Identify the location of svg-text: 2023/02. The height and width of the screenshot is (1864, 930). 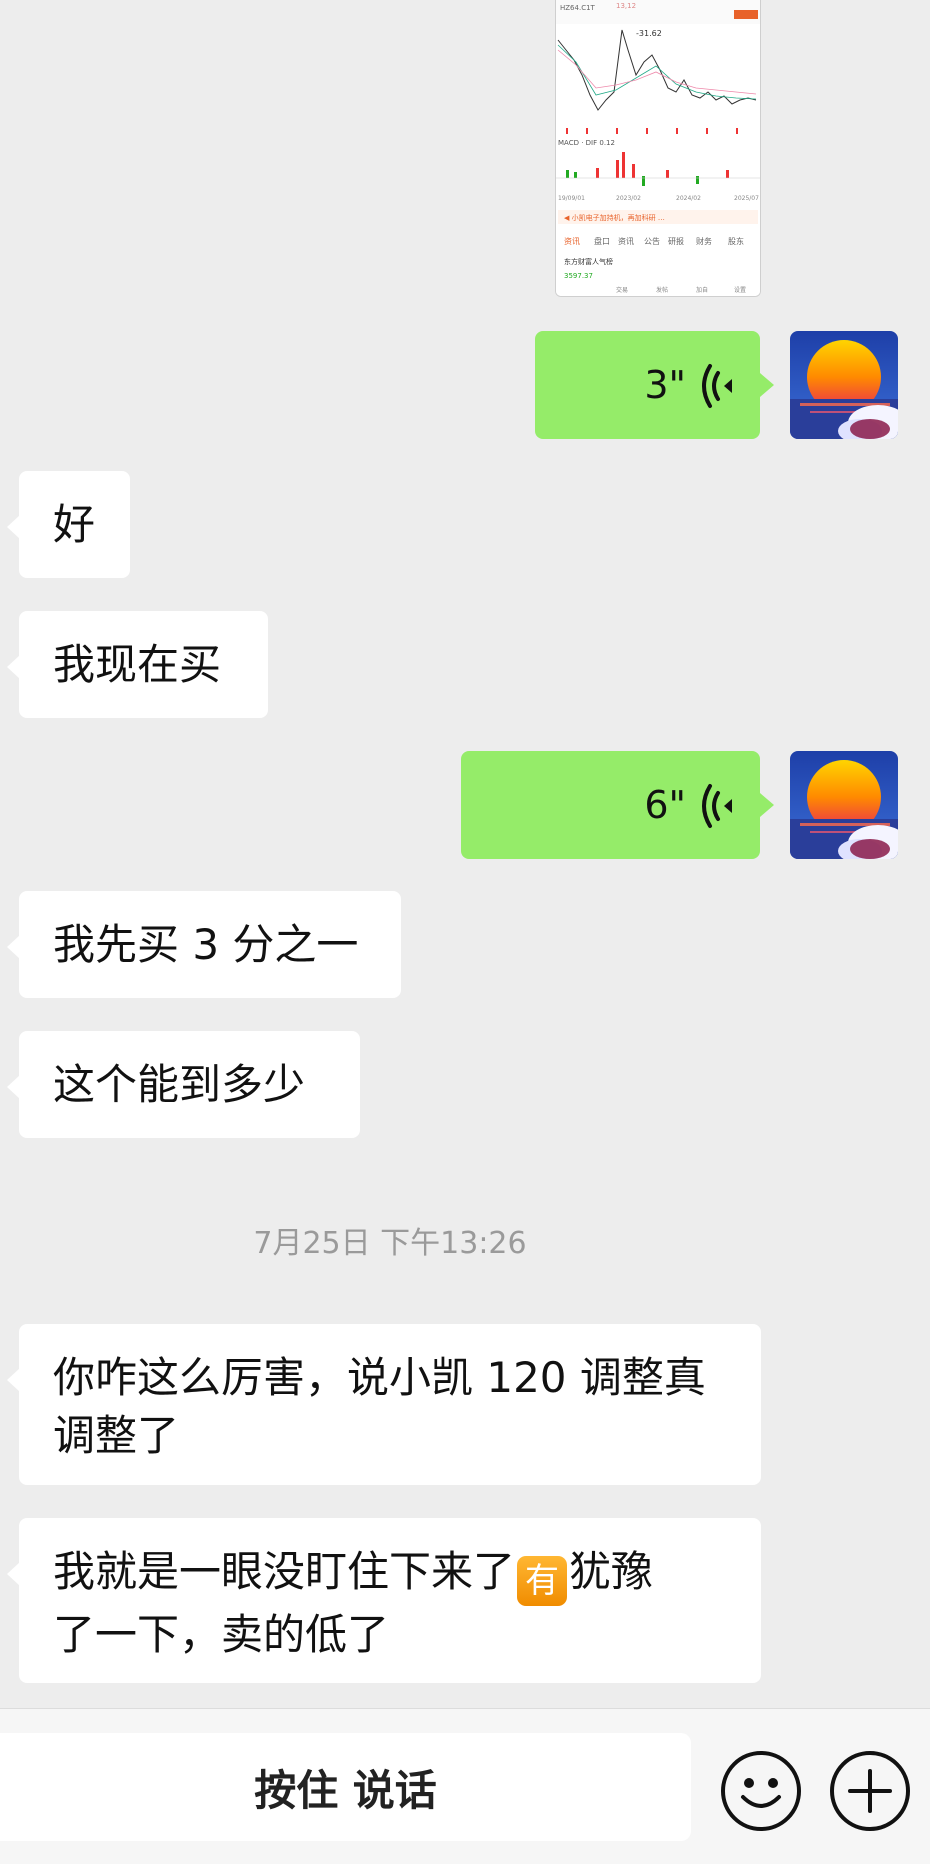
(628, 198).